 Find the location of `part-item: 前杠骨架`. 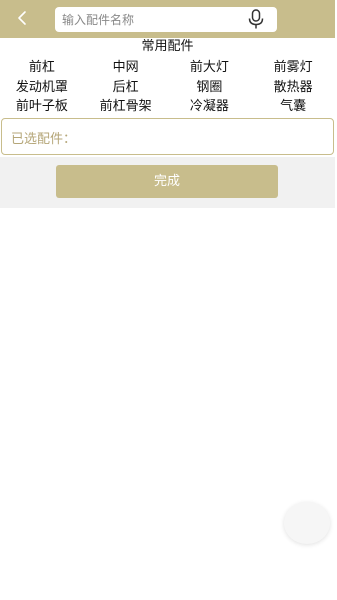

part-item: 前杠骨架 is located at coordinates (126, 107).